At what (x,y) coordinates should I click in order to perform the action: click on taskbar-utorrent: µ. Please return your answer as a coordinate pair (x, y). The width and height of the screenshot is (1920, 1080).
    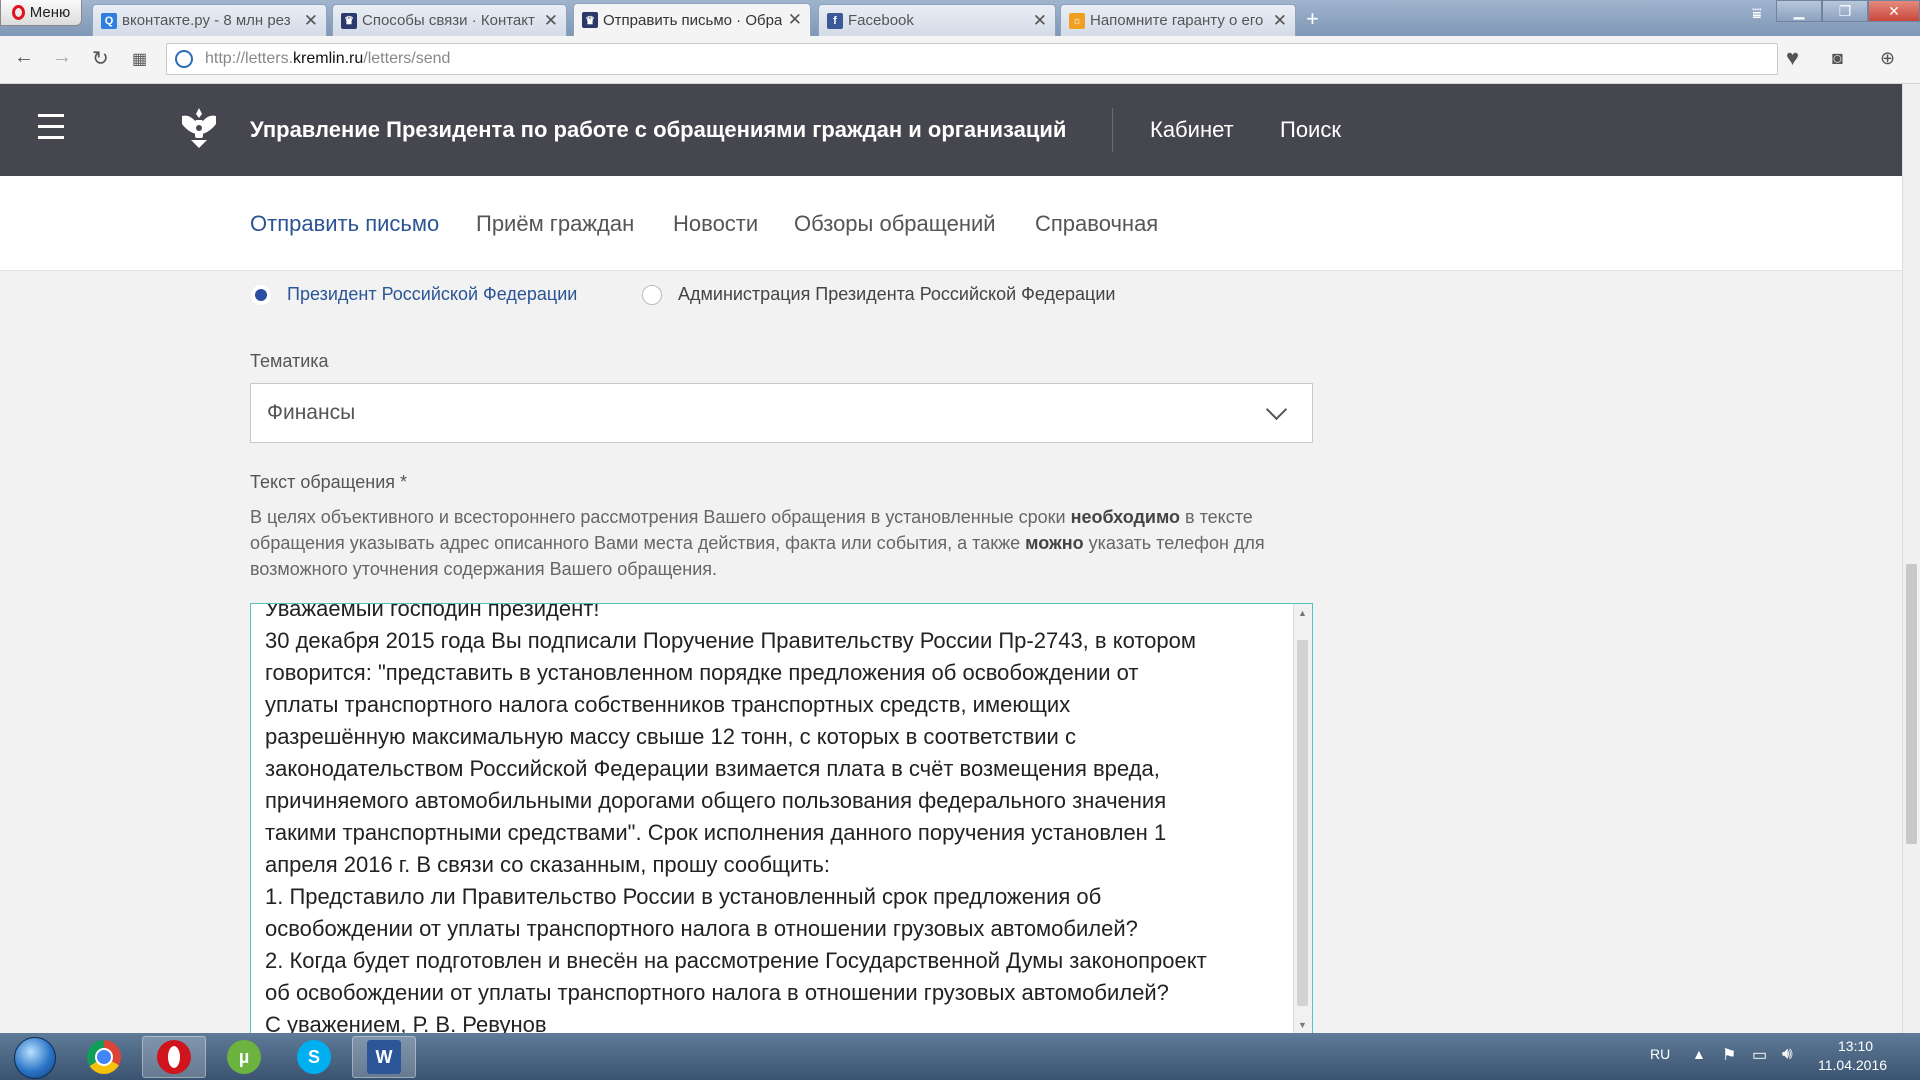
    Looking at the image, I should click on (244, 1057).